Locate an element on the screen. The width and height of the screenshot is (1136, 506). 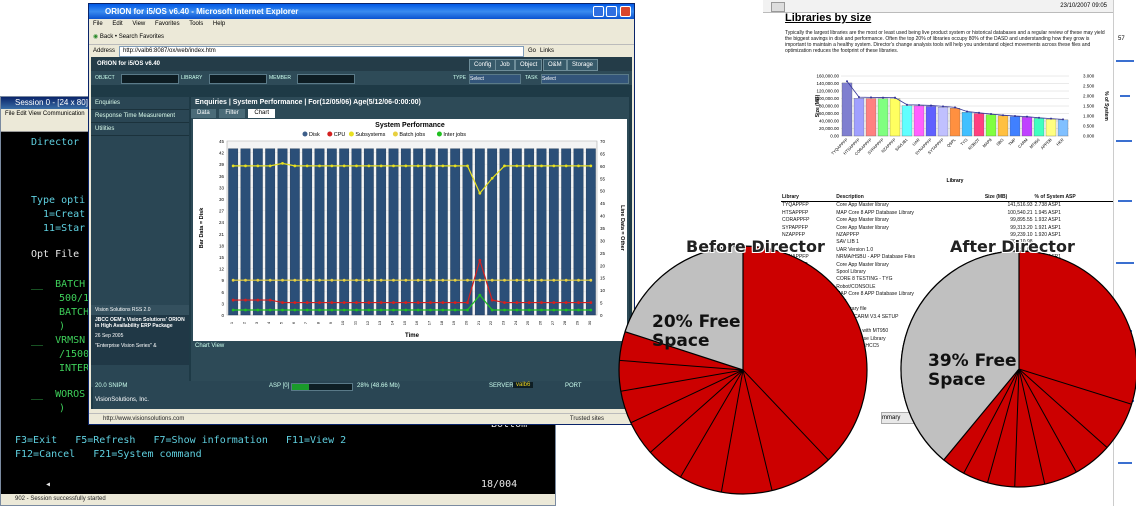
tab-data: Data is located at coordinates (203, 113).